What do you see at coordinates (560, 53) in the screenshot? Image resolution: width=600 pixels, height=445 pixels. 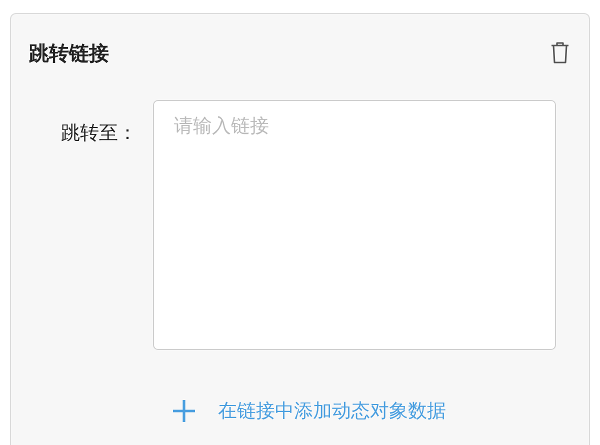 I see `delete-icon` at bounding box center [560, 53].